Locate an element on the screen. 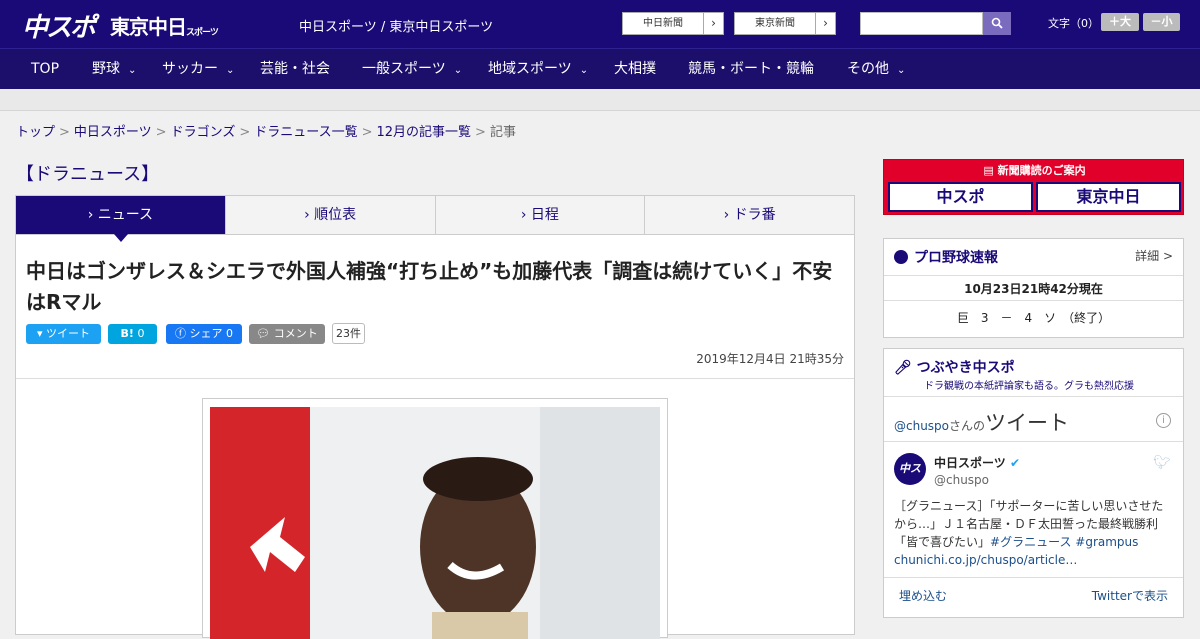 The image size is (1200, 639). nav-baseball: 野球 ⌄ is located at coordinates (114, 69).